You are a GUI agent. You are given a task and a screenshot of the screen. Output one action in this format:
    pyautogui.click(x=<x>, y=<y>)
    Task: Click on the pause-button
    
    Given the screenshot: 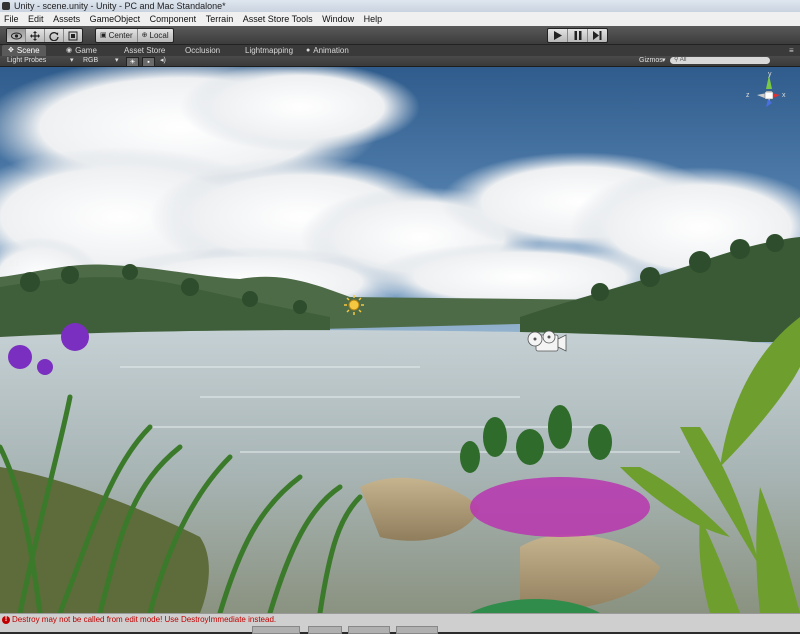 What is the action you would take?
    pyautogui.click(x=578, y=35)
    